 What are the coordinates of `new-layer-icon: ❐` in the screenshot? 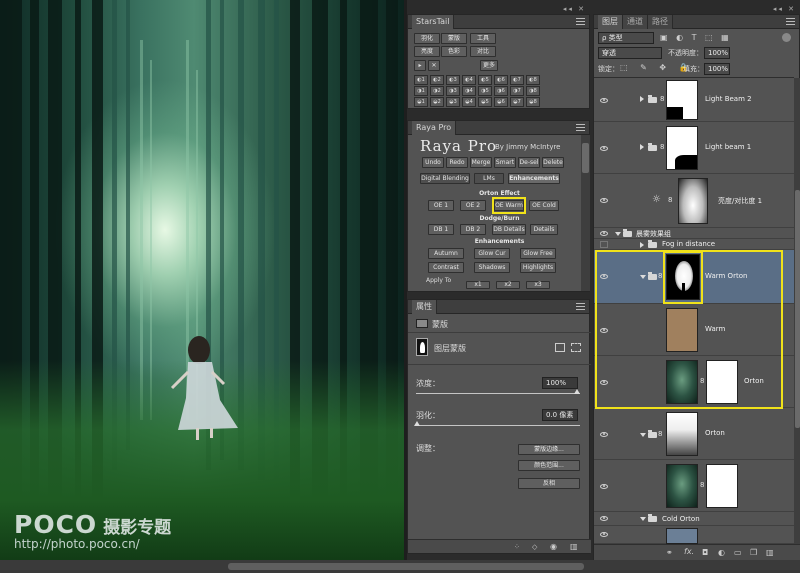 It's located at (753, 552).